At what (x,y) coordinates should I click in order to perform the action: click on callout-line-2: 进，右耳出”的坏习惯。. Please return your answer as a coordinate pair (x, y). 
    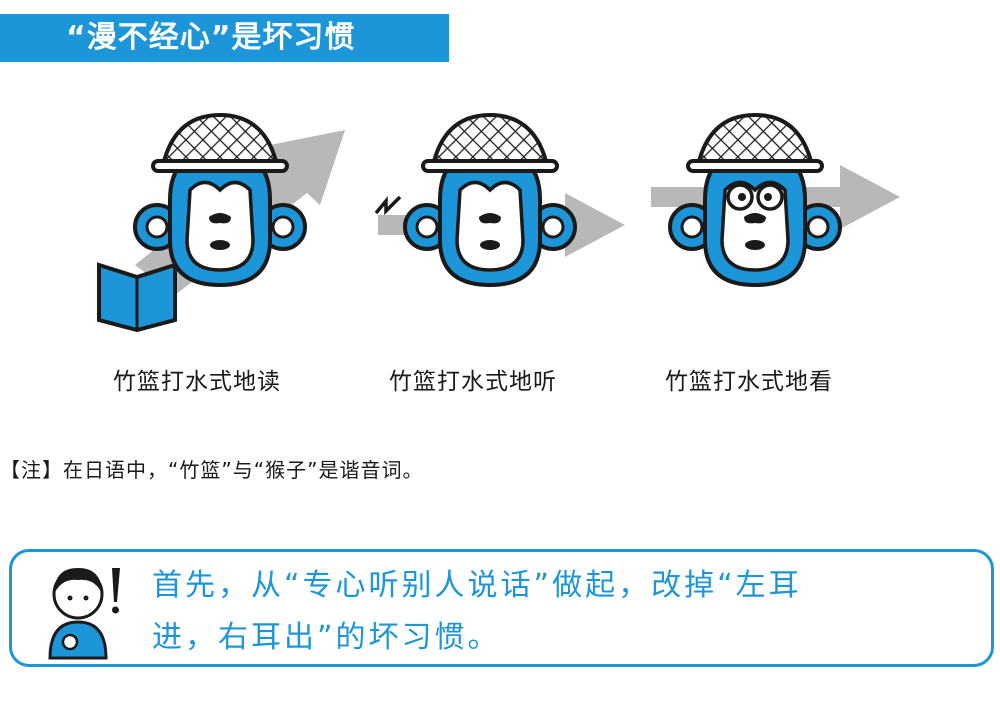
    Looking at the image, I should click on (326, 637).